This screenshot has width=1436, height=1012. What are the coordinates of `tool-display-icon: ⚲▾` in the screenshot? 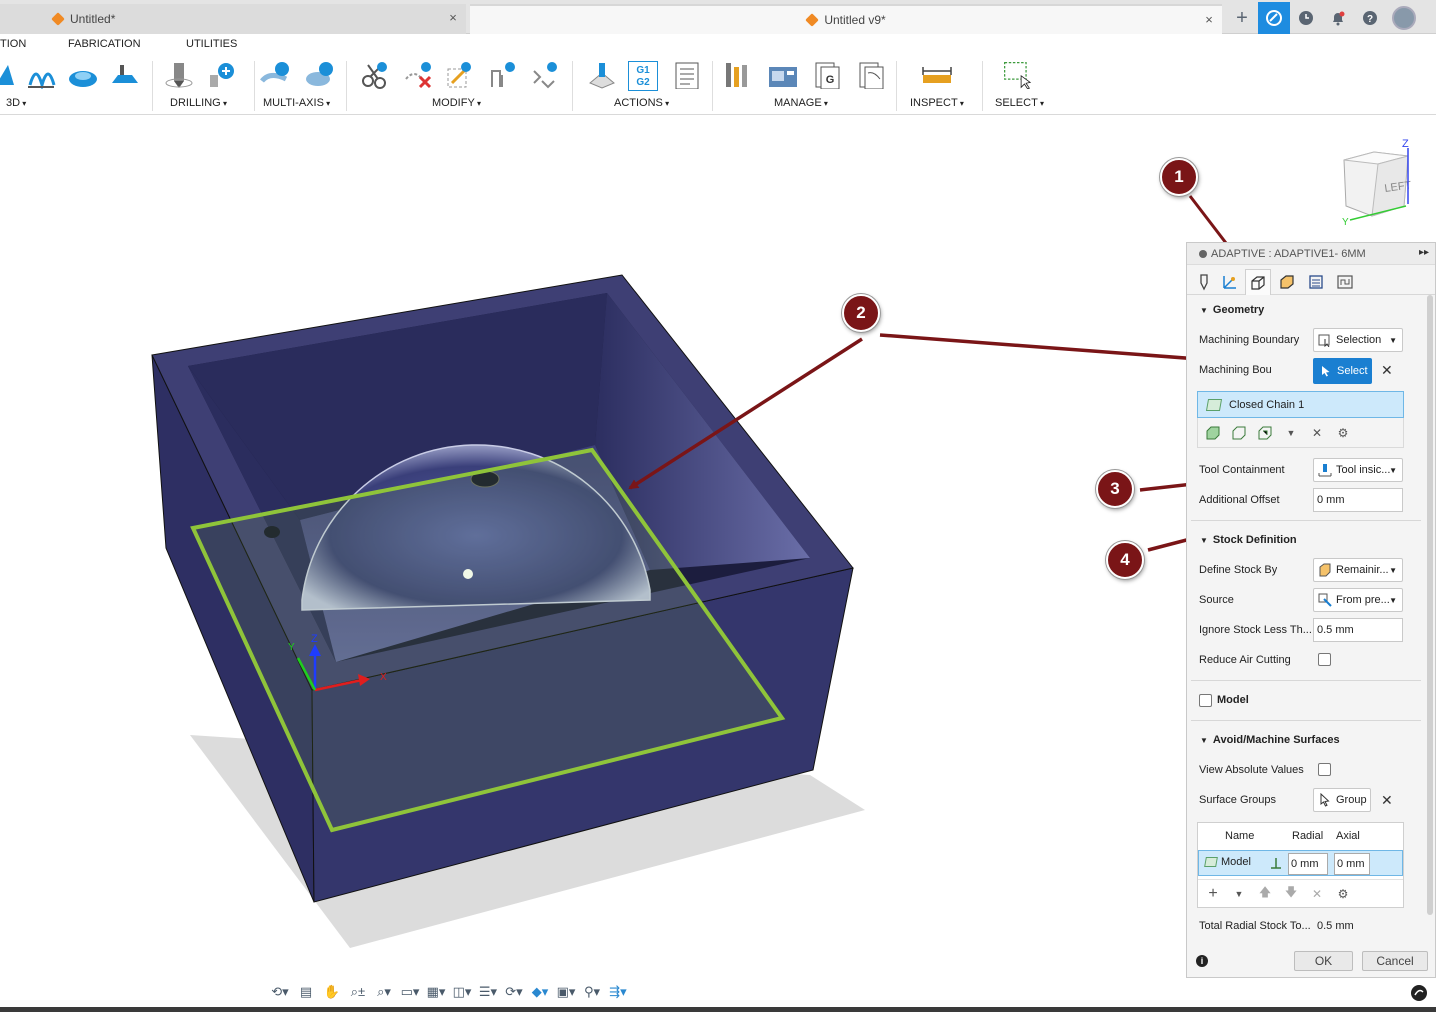 It's located at (592, 992).